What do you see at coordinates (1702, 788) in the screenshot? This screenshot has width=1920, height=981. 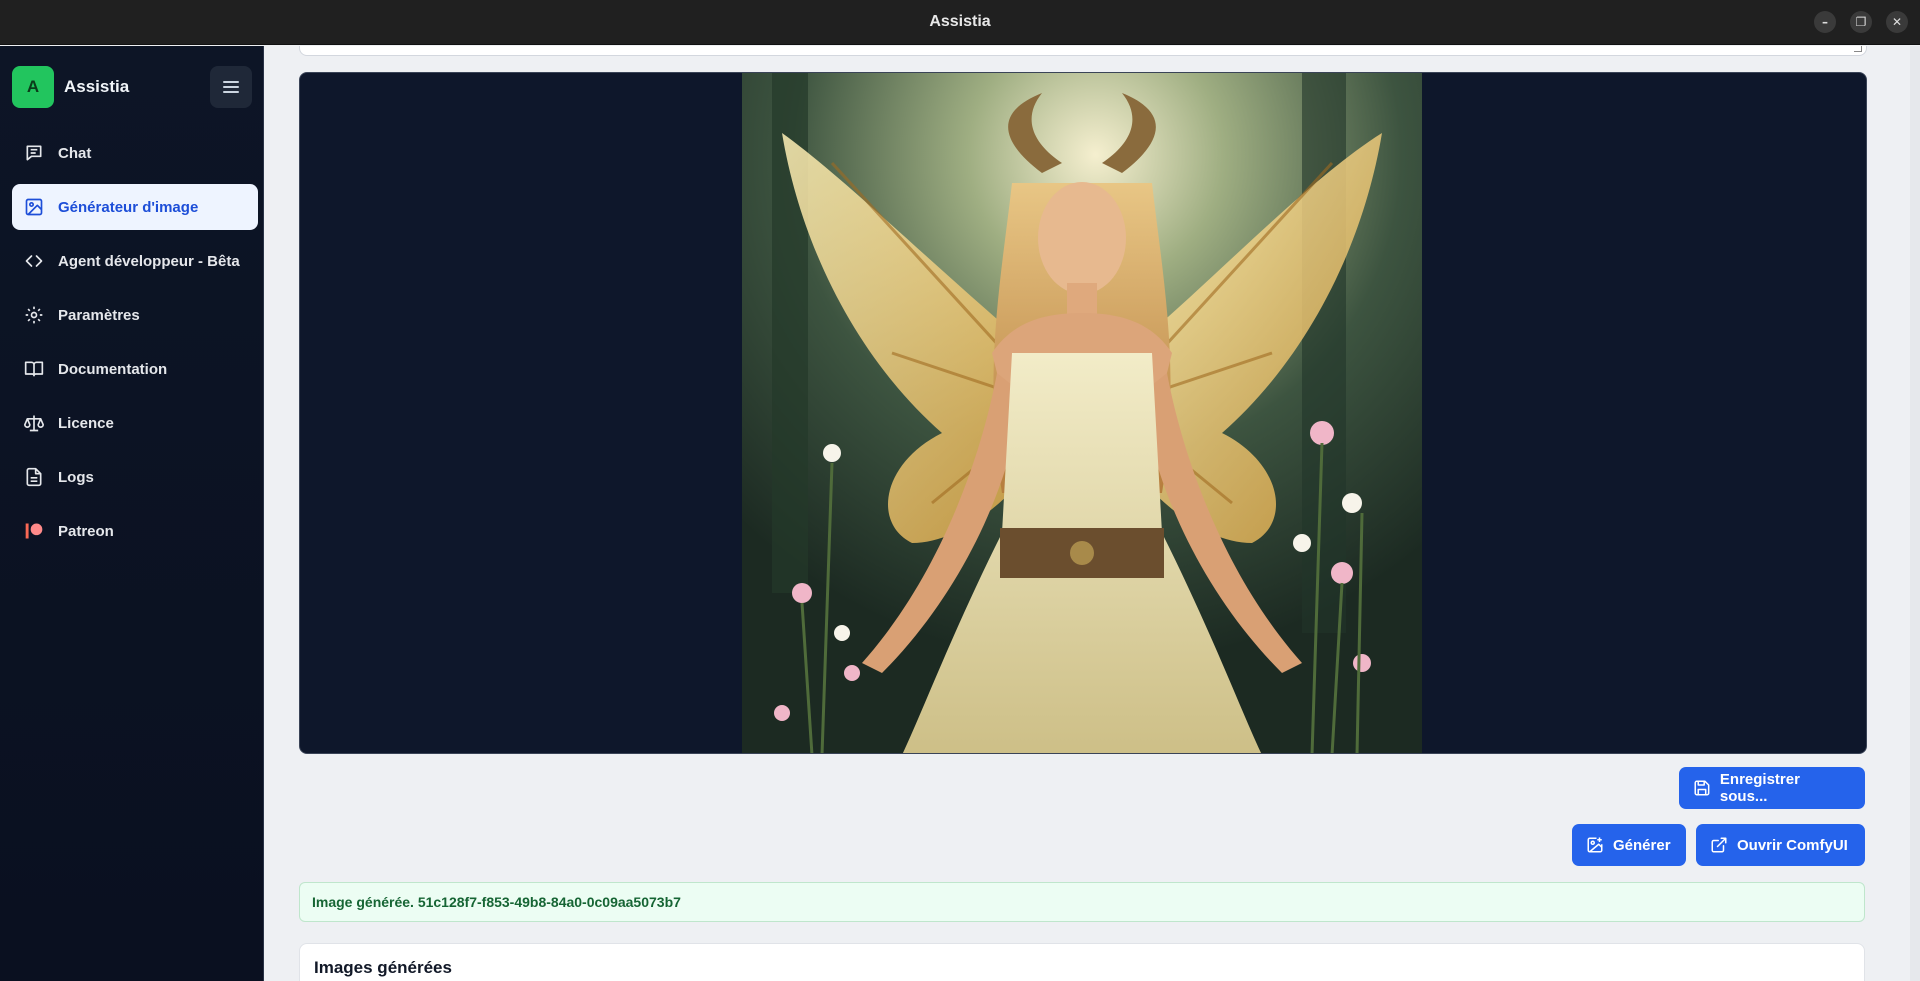 I see `save-icon` at bounding box center [1702, 788].